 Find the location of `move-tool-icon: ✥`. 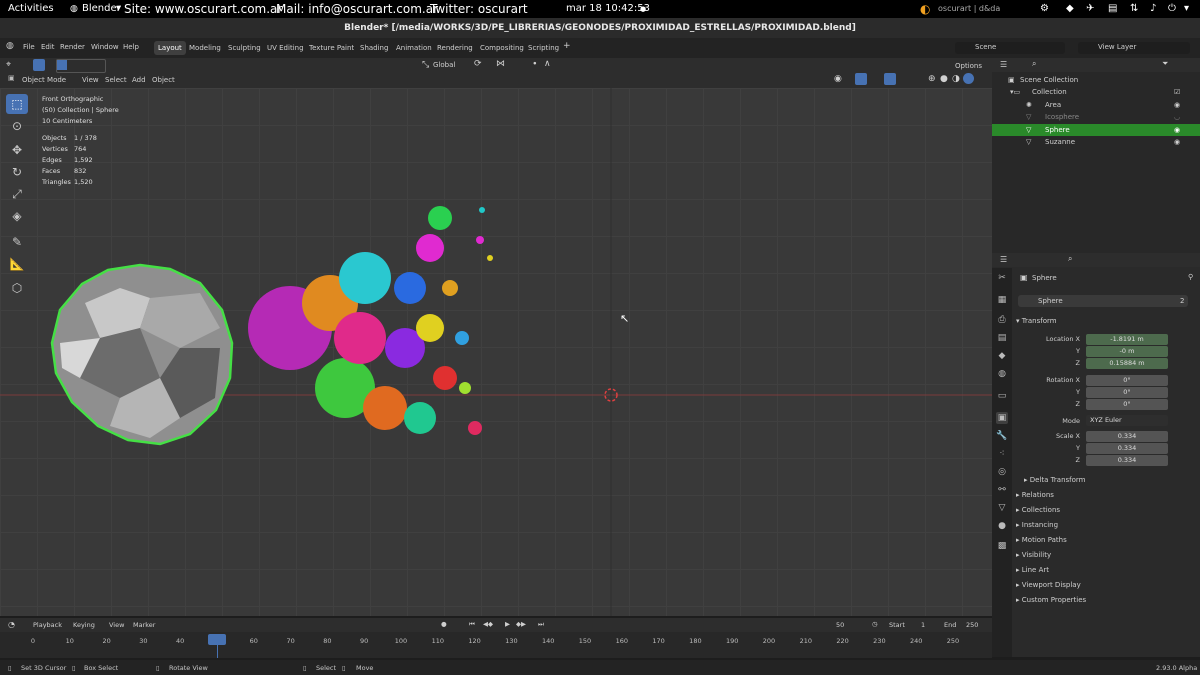

move-tool-icon: ✥ is located at coordinates (17, 150).